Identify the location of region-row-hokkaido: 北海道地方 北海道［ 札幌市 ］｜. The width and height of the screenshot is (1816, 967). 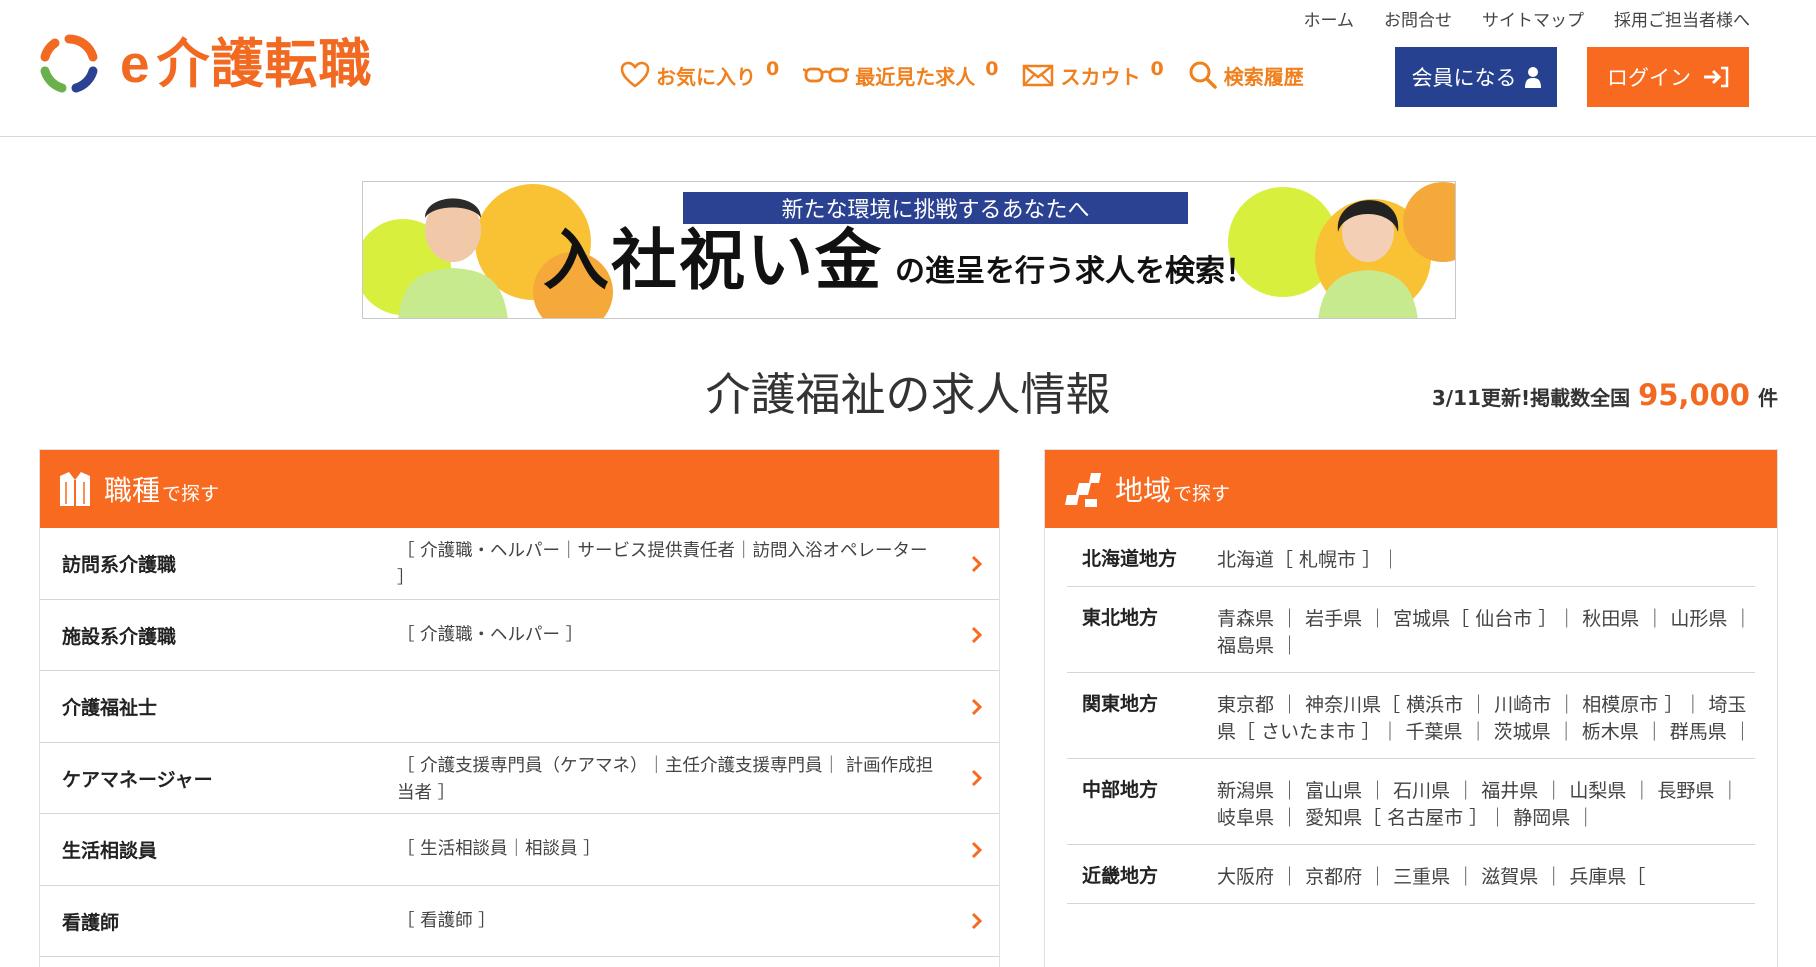
(1411, 557).